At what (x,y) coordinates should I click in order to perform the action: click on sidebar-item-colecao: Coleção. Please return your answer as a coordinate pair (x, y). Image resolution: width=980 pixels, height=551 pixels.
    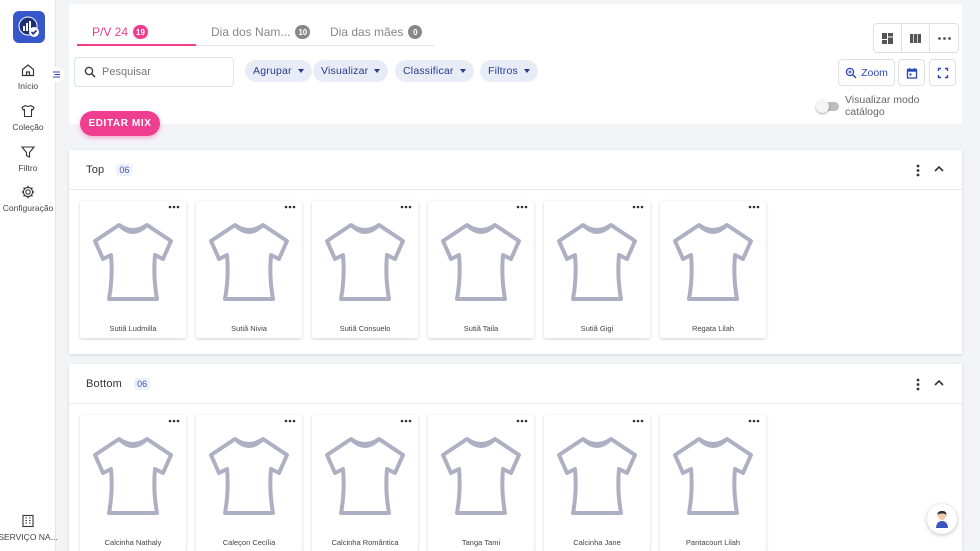
    Looking at the image, I should click on (28, 117).